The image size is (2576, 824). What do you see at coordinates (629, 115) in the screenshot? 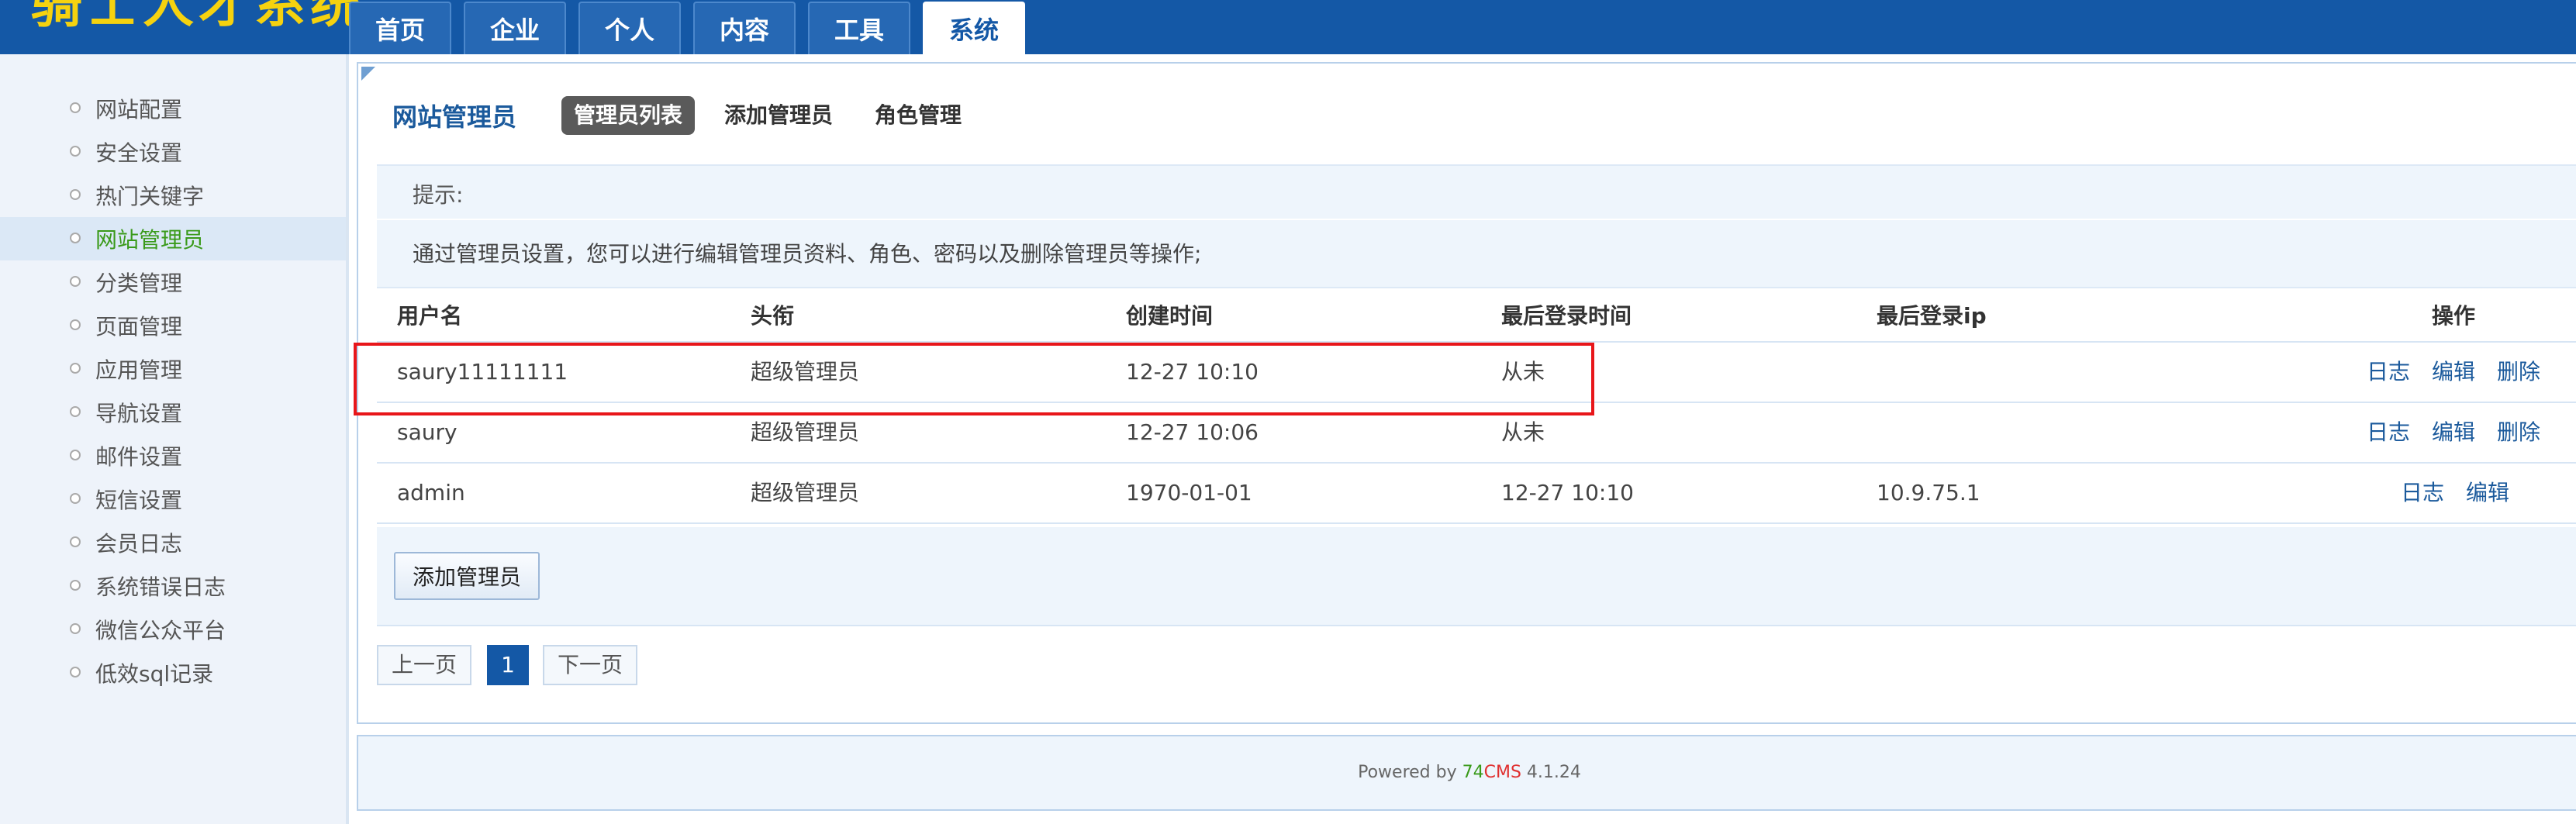
I see `tab-admin-list: 管理员列表` at bounding box center [629, 115].